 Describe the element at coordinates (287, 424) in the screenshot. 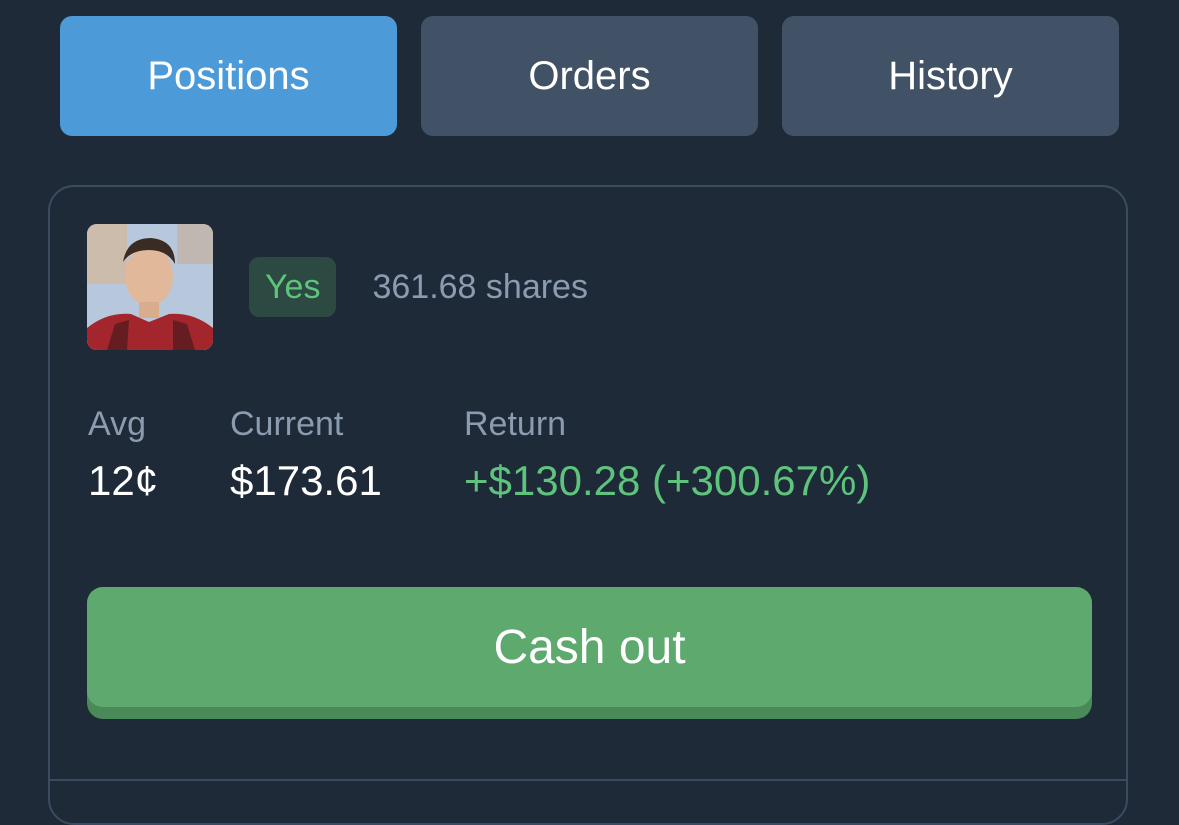

I see `stat-current-label: Current` at that location.